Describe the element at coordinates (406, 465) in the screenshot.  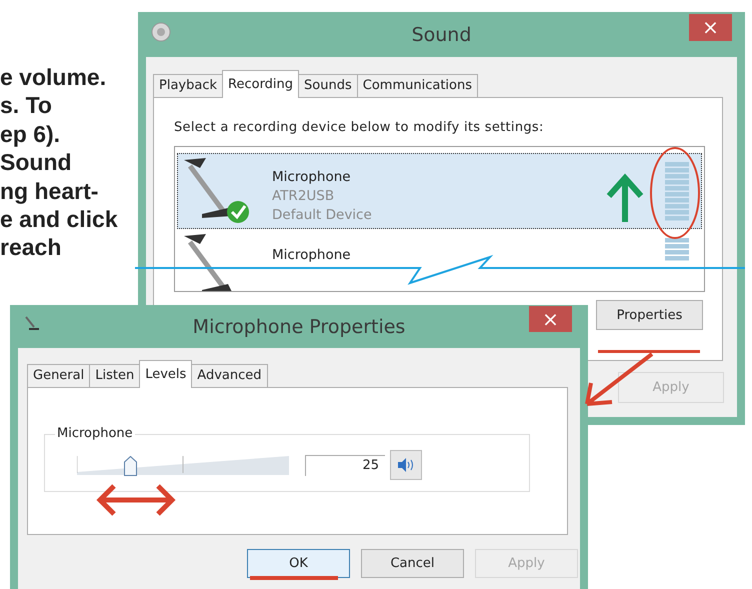
I see `speaker-button` at that location.